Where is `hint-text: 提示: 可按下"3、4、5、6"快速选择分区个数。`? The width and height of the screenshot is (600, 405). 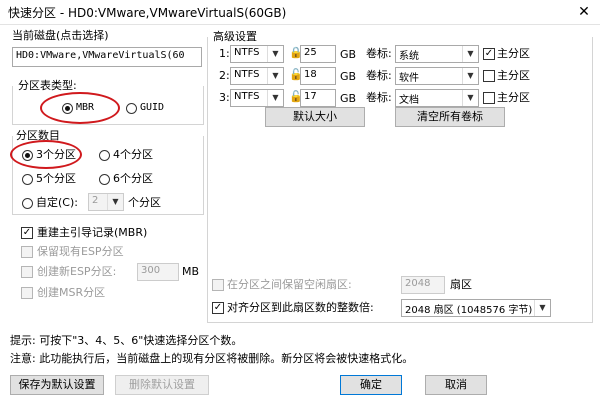
hint-text: 提示: 可按下"3、4、5、6"快速选择分区个数。 is located at coordinates (126, 340).